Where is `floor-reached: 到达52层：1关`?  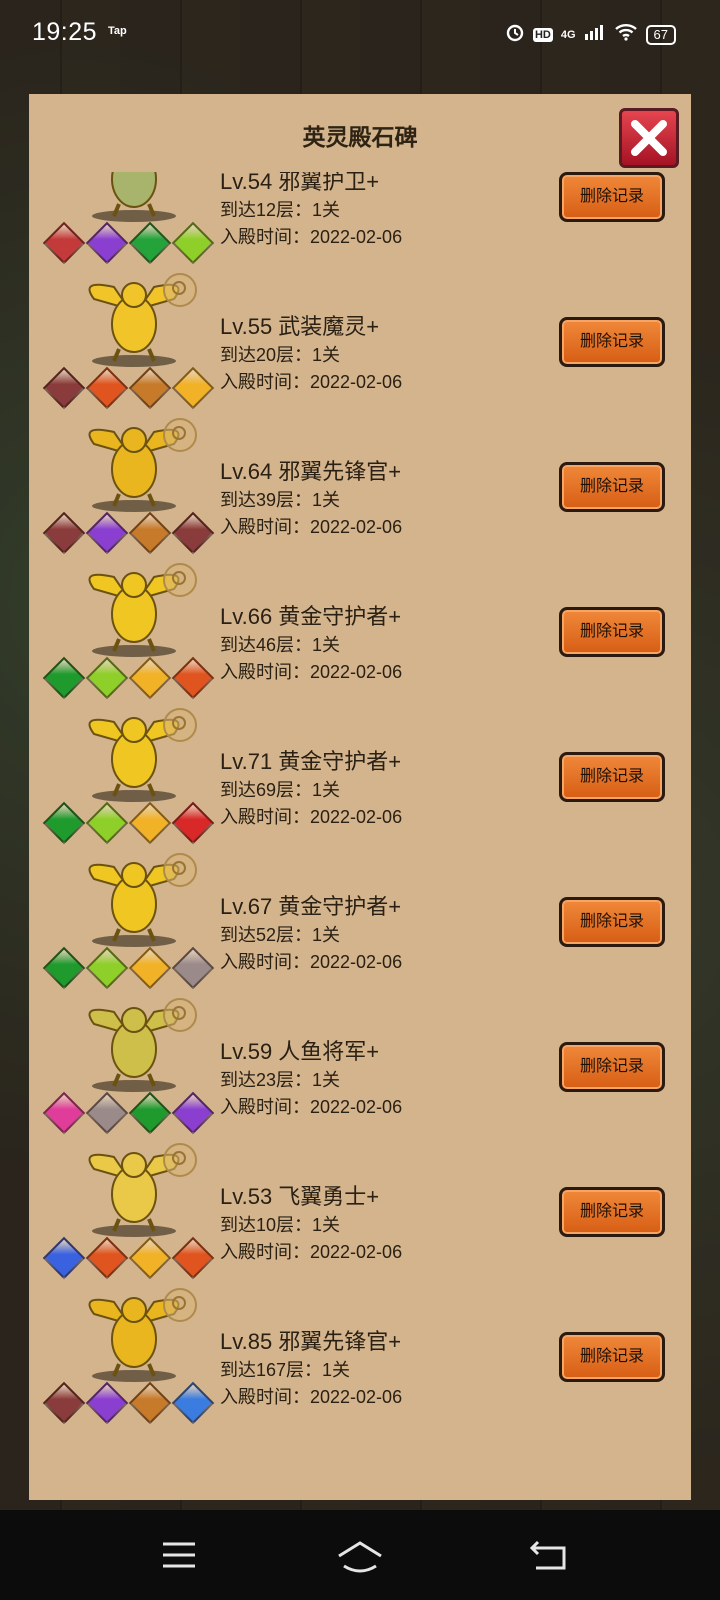 floor-reached: 到达52层：1关 is located at coordinates (280, 935).